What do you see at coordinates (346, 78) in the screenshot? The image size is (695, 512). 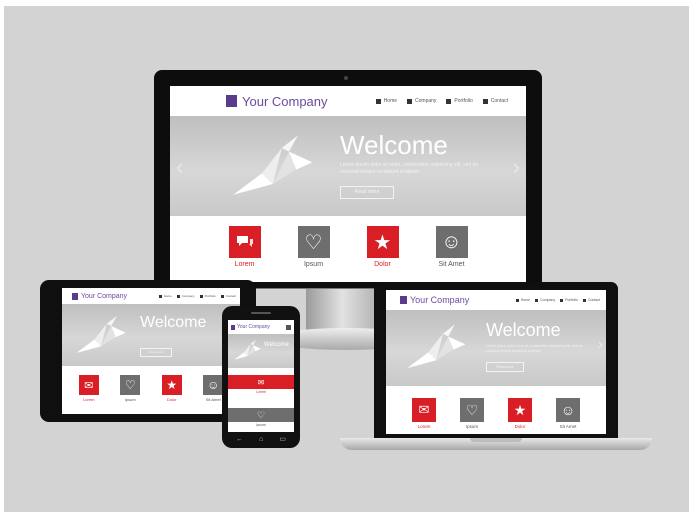 I see `desktop-camera` at bounding box center [346, 78].